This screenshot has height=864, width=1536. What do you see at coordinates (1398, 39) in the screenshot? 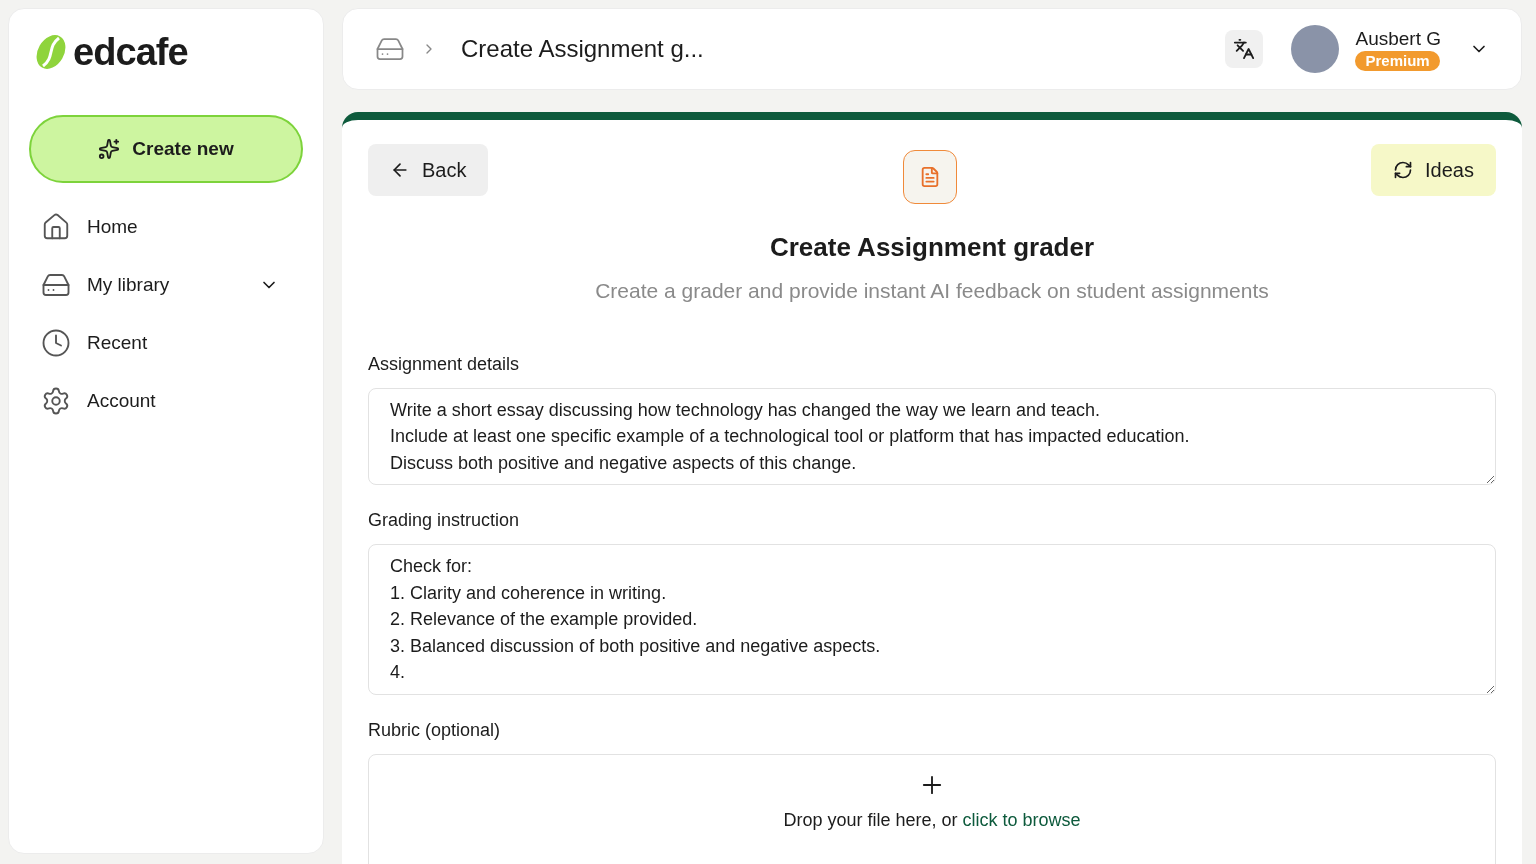
I see `user-name: Ausbert G` at bounding box center [1398, 39].